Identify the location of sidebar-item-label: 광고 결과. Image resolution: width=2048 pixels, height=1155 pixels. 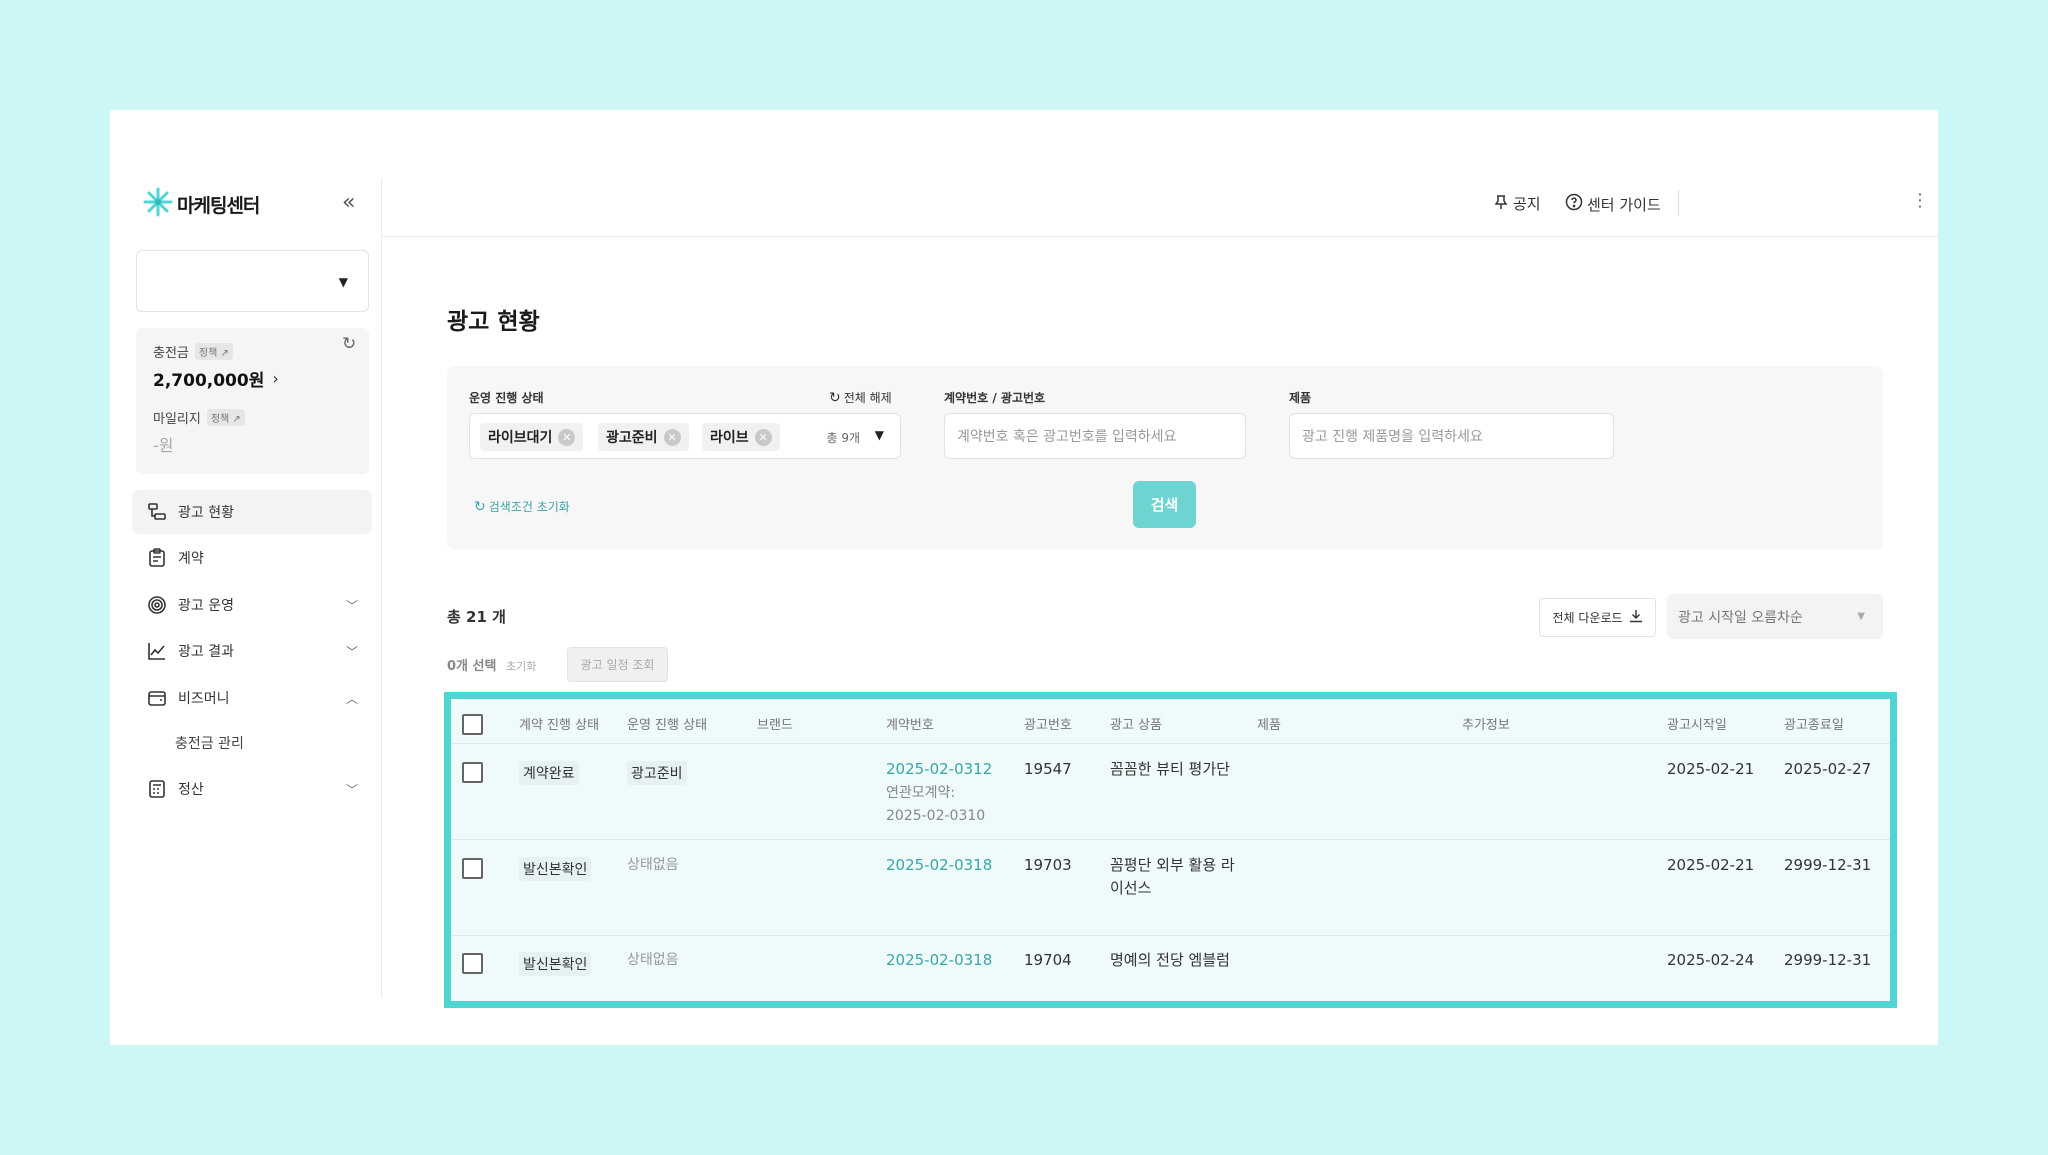
(206, 652).